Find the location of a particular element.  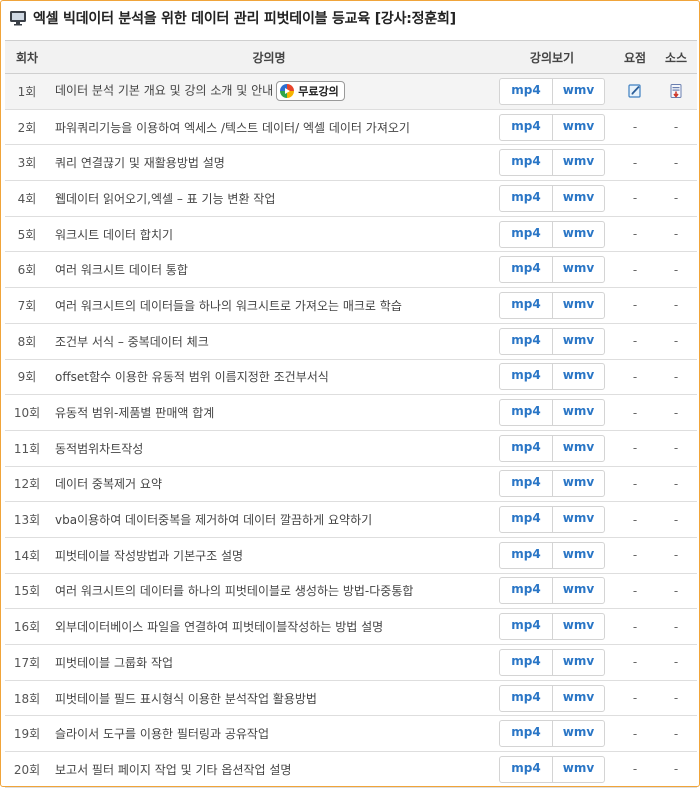

lecture-number: 20회 is located at coordinates (27, 769).